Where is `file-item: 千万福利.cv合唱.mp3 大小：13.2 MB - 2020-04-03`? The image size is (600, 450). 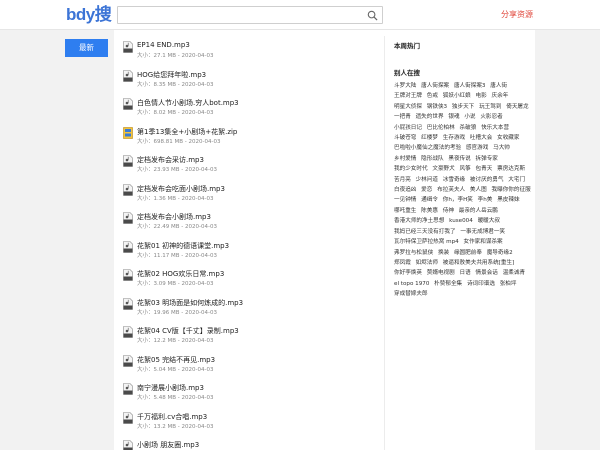
file-item: 千万福利.cv合唱.mp3 大小：13.2 MB - 2020-04-03 is located at coordinates (253, 423).